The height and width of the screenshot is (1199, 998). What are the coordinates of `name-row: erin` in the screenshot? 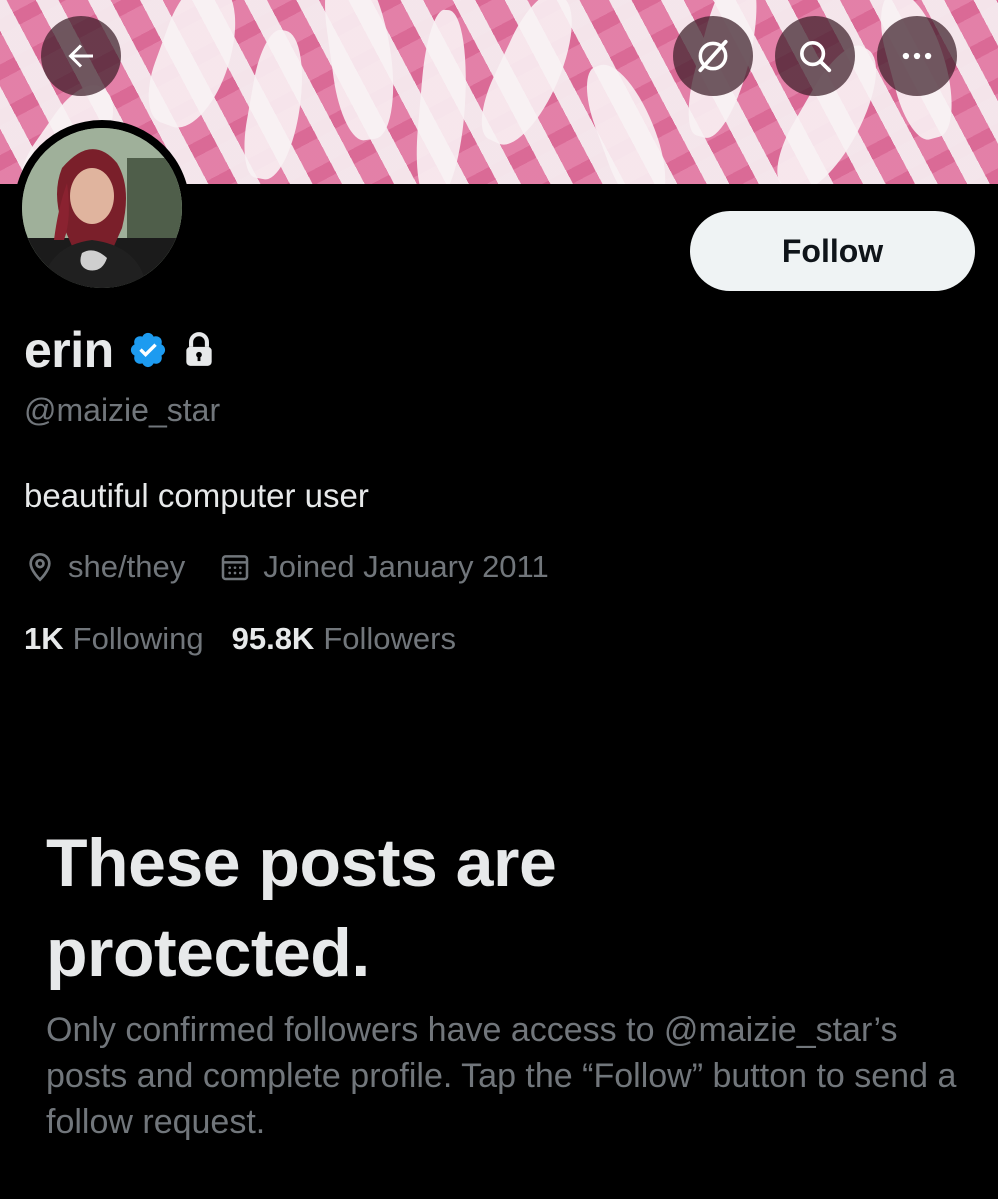 It's located at (120, 350).